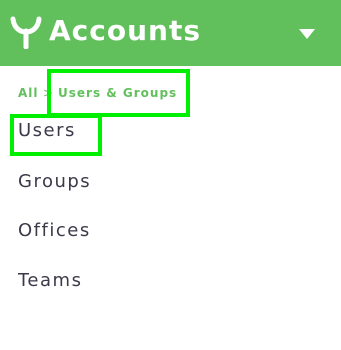 This screenshot has height=350, width=341. What do you see at coordinates (54, 182) in the screenshot?
I see `nav-item-groups: Groups` at bounding box center [54, 182].